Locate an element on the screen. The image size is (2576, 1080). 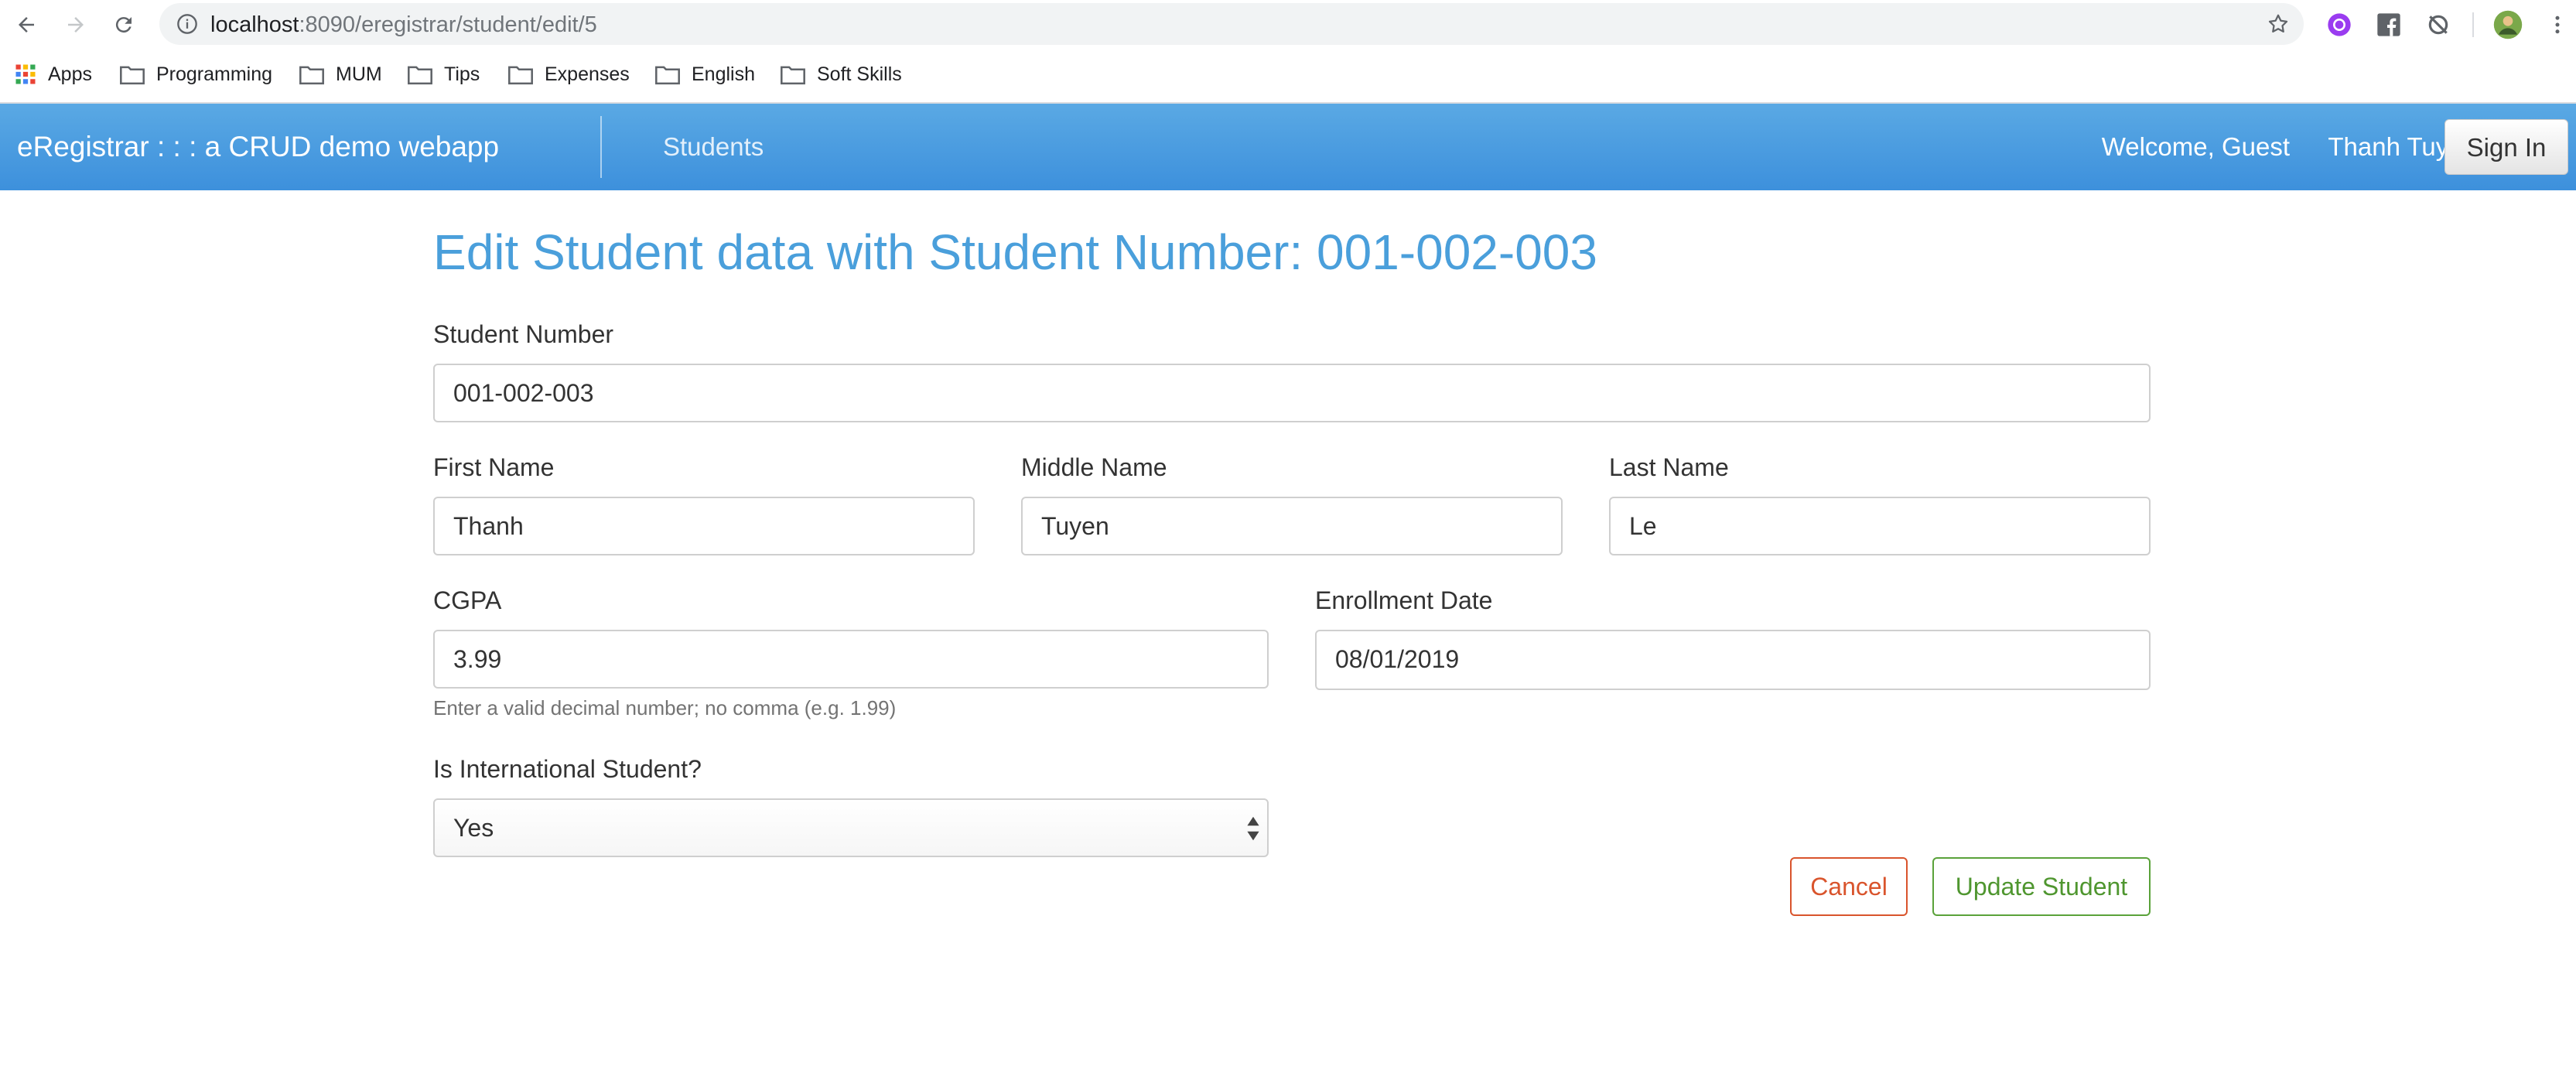
cancel-button: Cancel is located at coordinates (1849, 886).